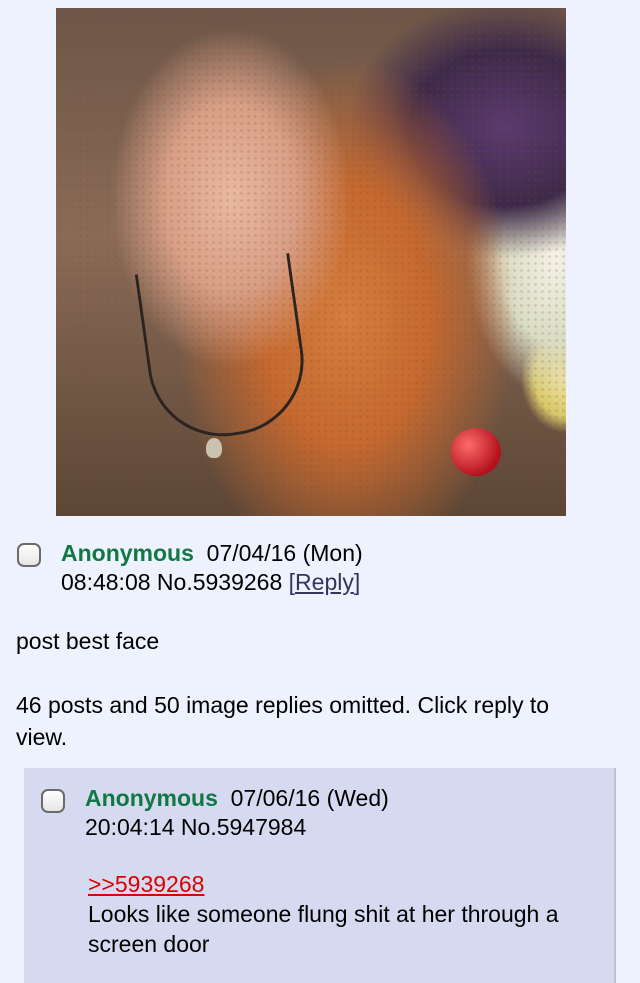  I want to click on op-header-line2: 08:48:08 No.5939268 [Reply], so click(210, 582).